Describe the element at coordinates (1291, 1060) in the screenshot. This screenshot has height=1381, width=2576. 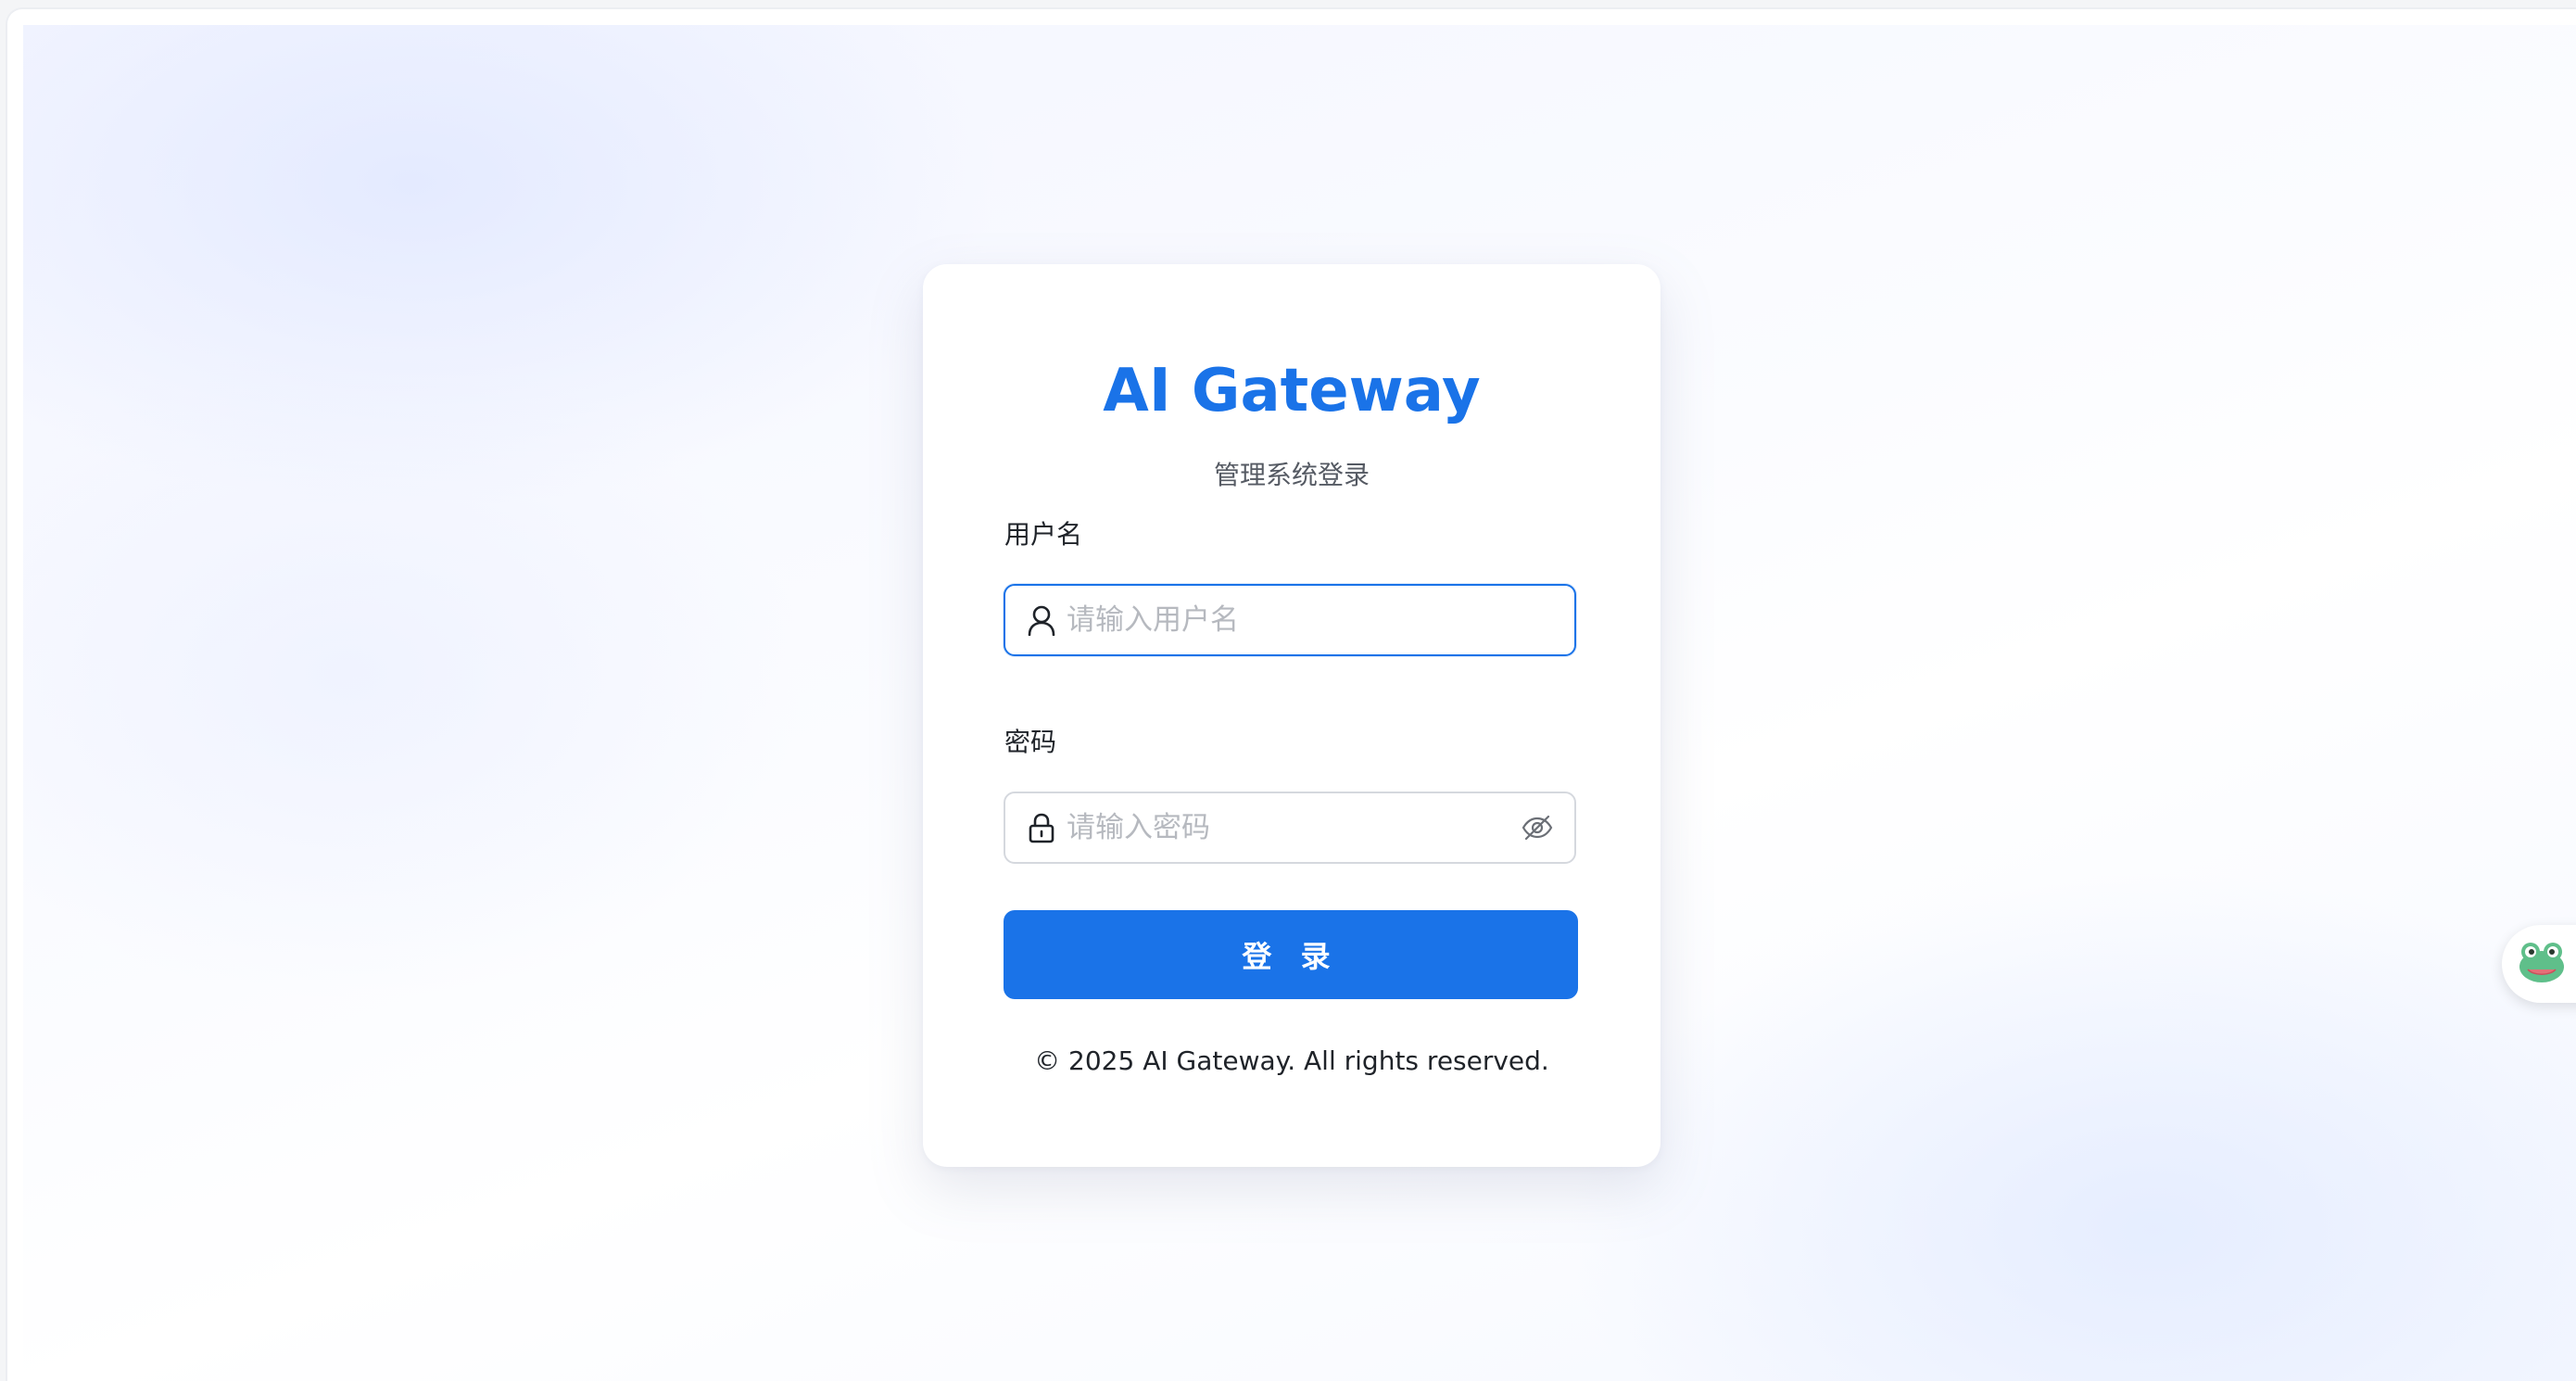
I see `footer-copyright: © 2025 AI Gateway. All rights reserved.` at that location.